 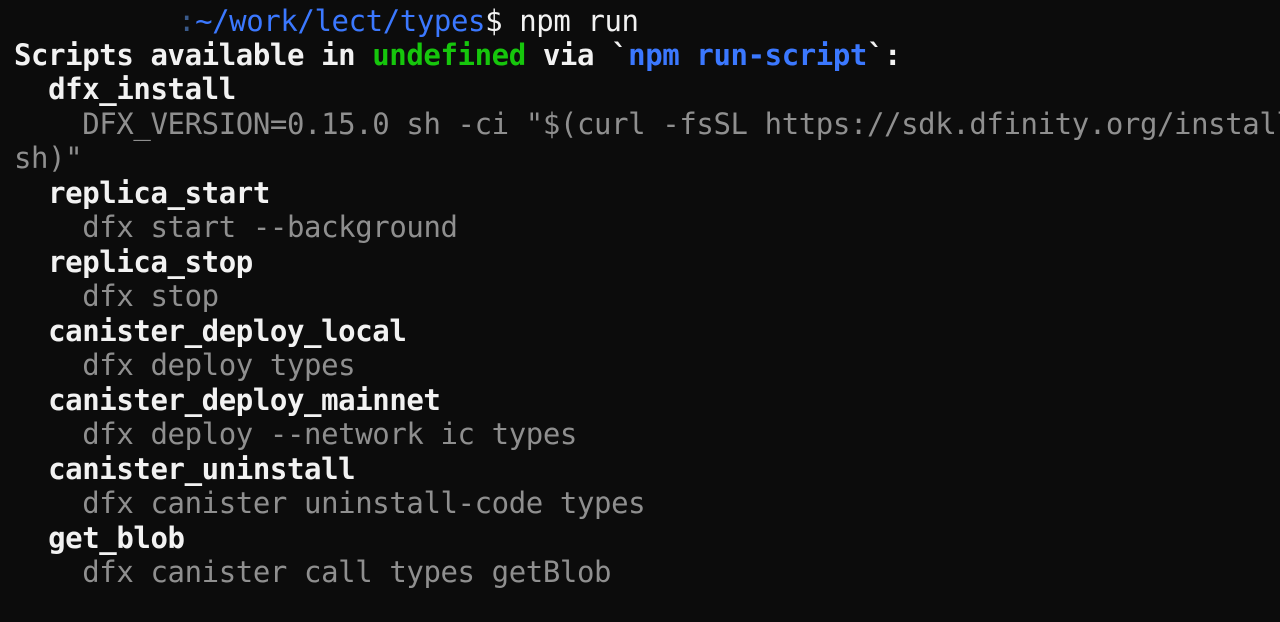 What do you see at coordinates (244, 400) in the screenshot?
I see `script-name: canister_deploy_mainnet` at bounding box center [244, 400].